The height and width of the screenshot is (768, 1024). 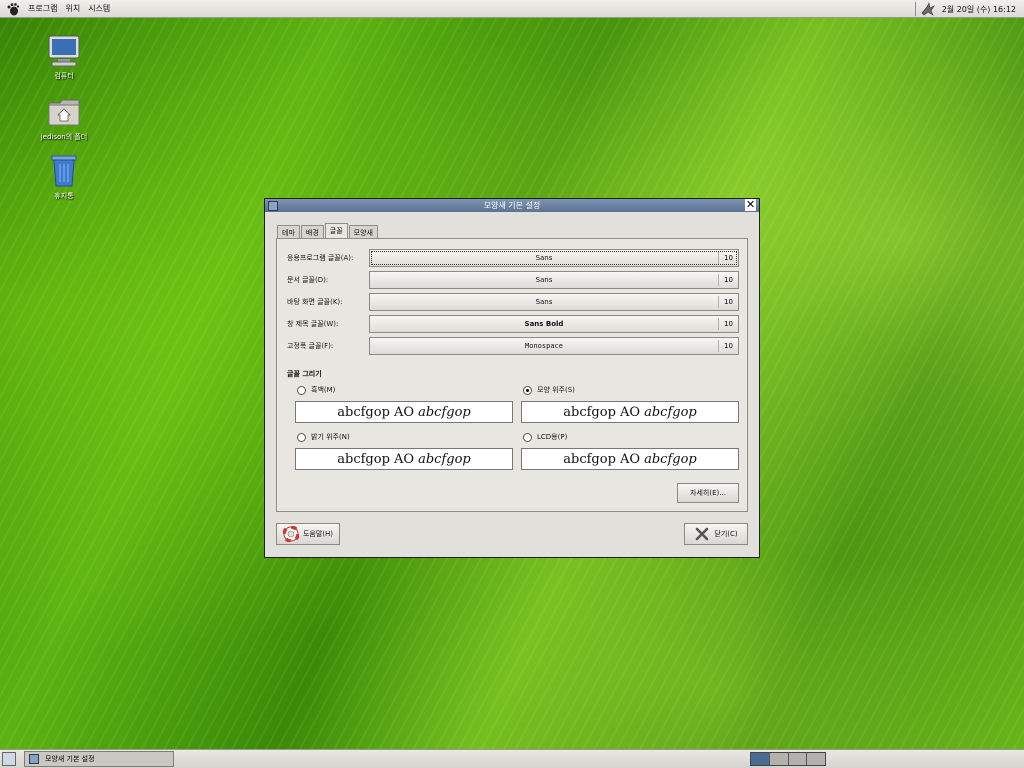 I want to click on desktop-icon-trash: 휴지통, so click(x=64, y=177).